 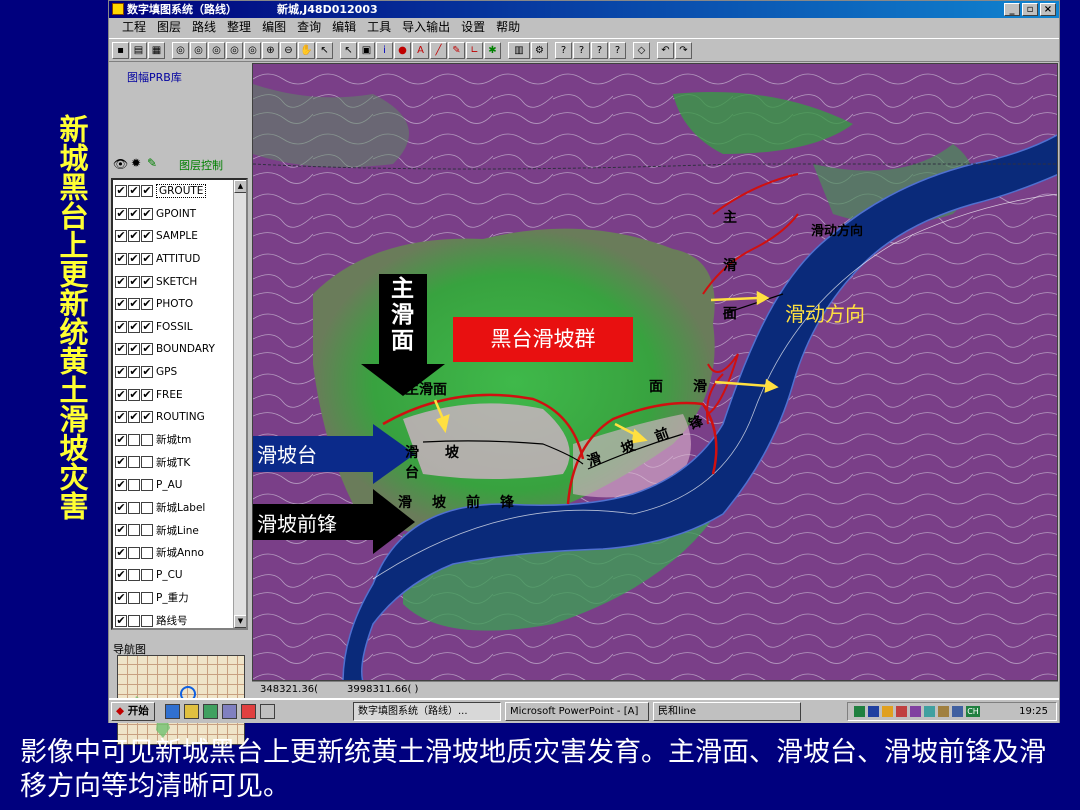 I want to click on pan-hand-icon: ✋, so click(x=306, y=50).